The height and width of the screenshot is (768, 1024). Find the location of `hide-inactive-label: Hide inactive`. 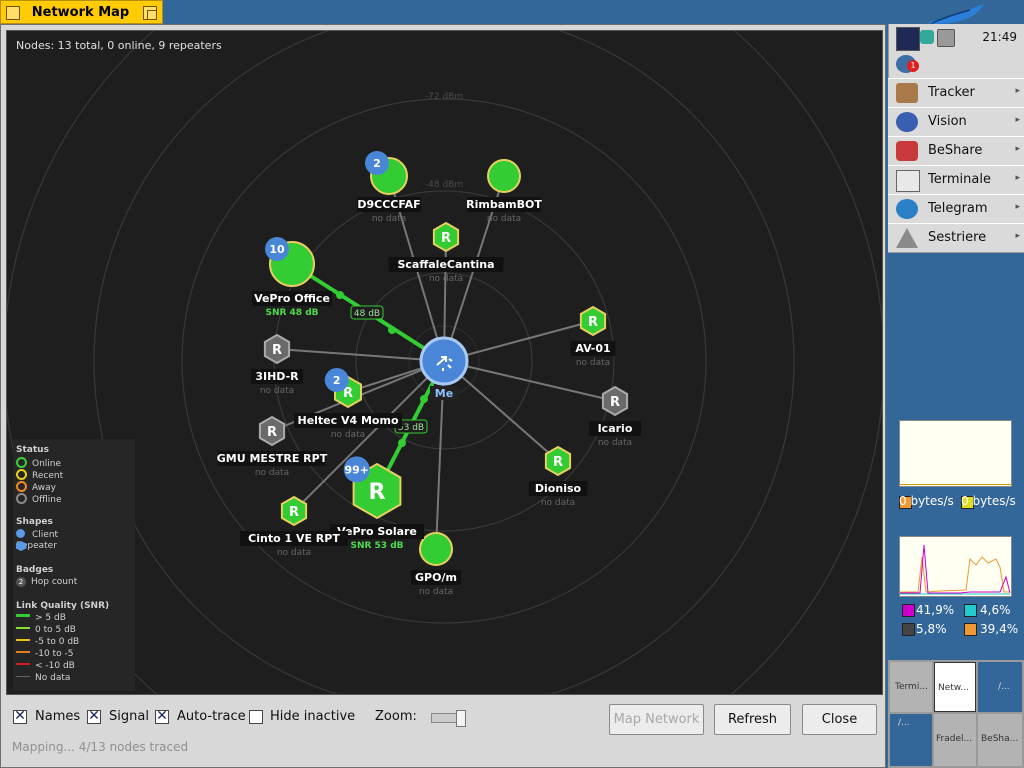

hide-inactive-label: Hide inactive is located at coordinates (313, 716).